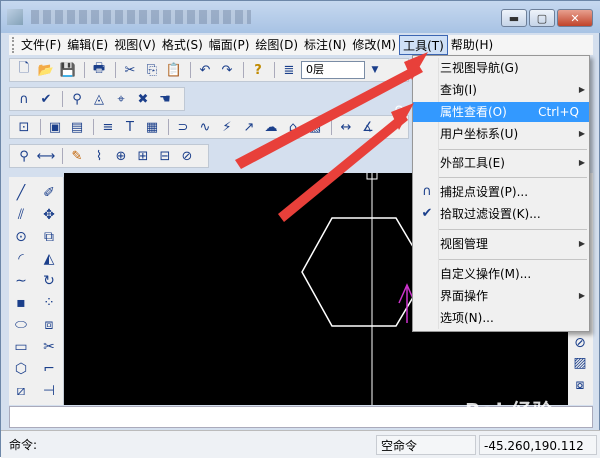 The height and width of the screenshot is (458, 600). I want to click on parallel-line-icon: ⫽, so click(21, 215).